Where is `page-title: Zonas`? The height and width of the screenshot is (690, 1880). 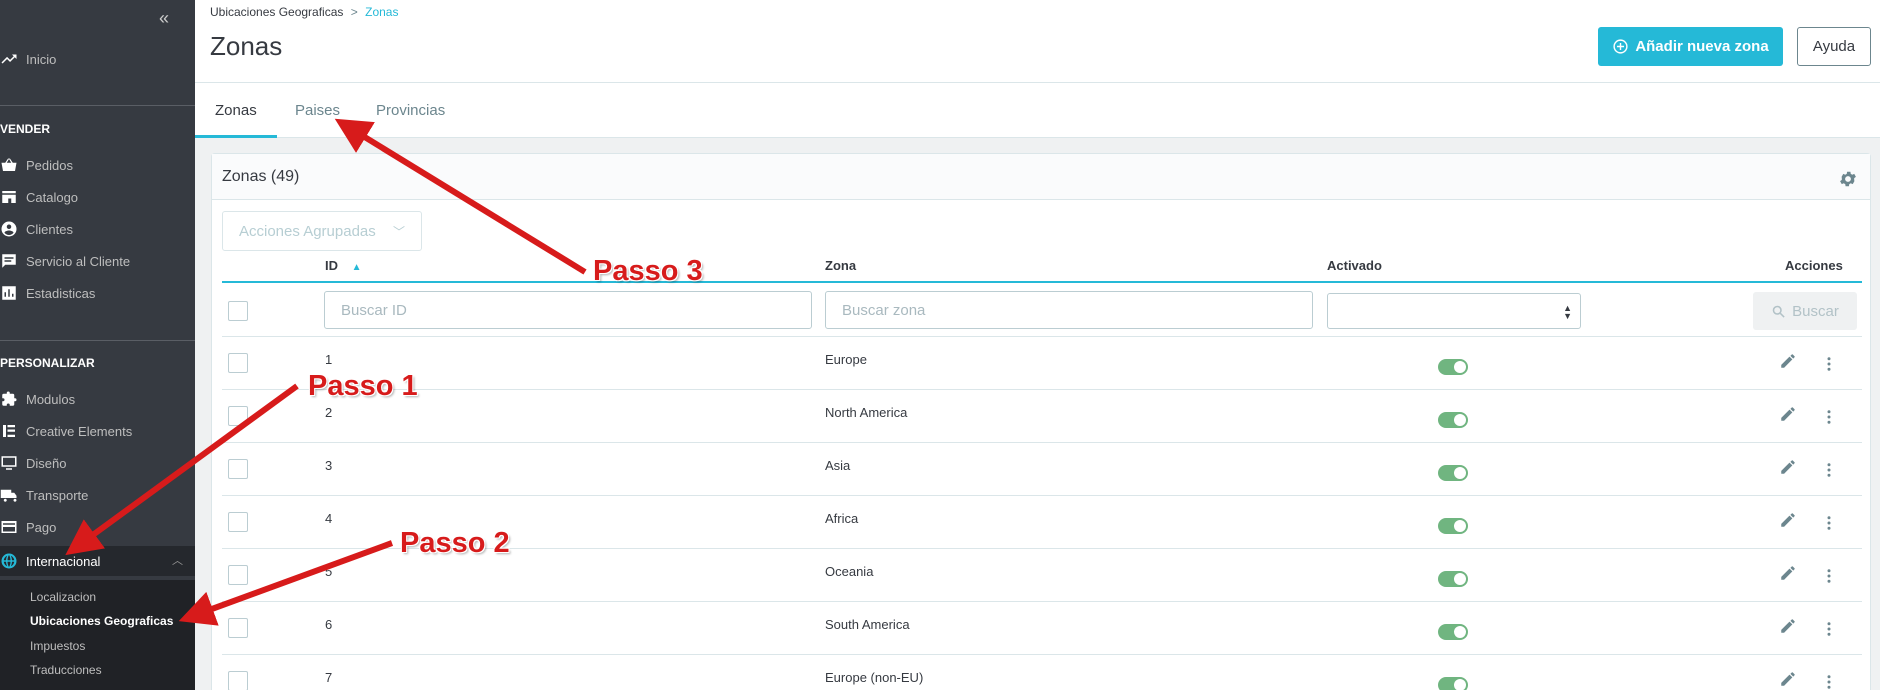
page-title: Zonas is located at coordinates (246, 46).